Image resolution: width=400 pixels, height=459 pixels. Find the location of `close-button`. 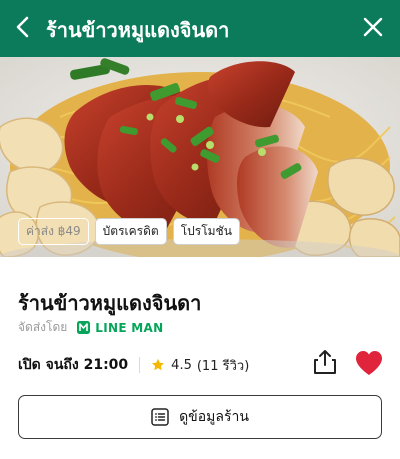

close-button is located at coordinates (373, 27).